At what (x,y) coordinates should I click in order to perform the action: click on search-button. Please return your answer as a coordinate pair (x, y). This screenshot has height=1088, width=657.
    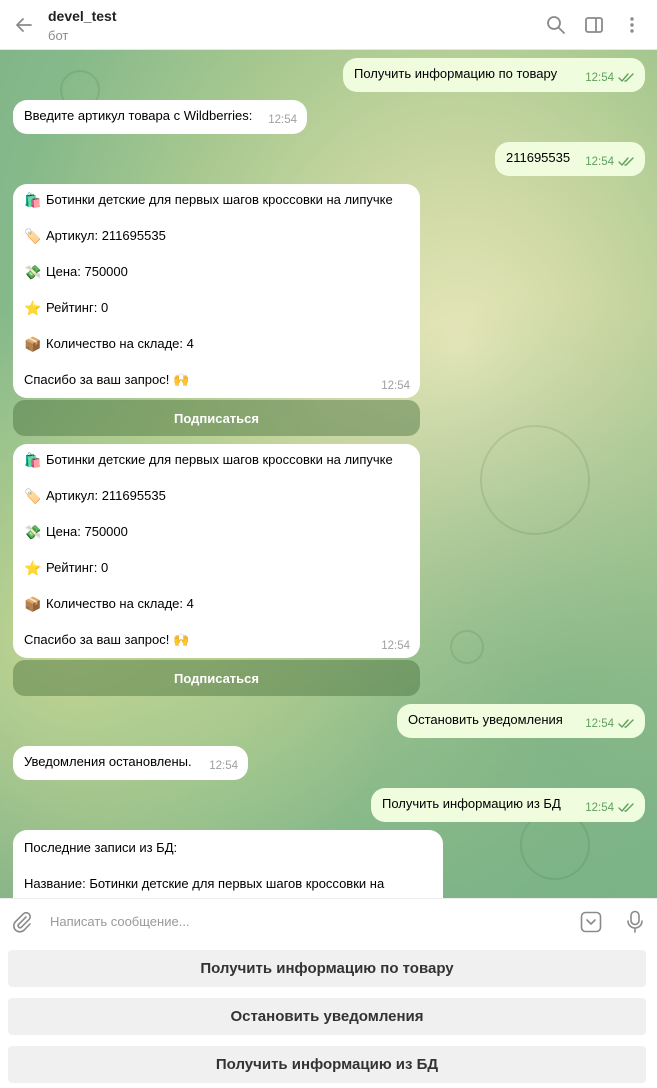
    Looking at the image, I should click on (556, 25).